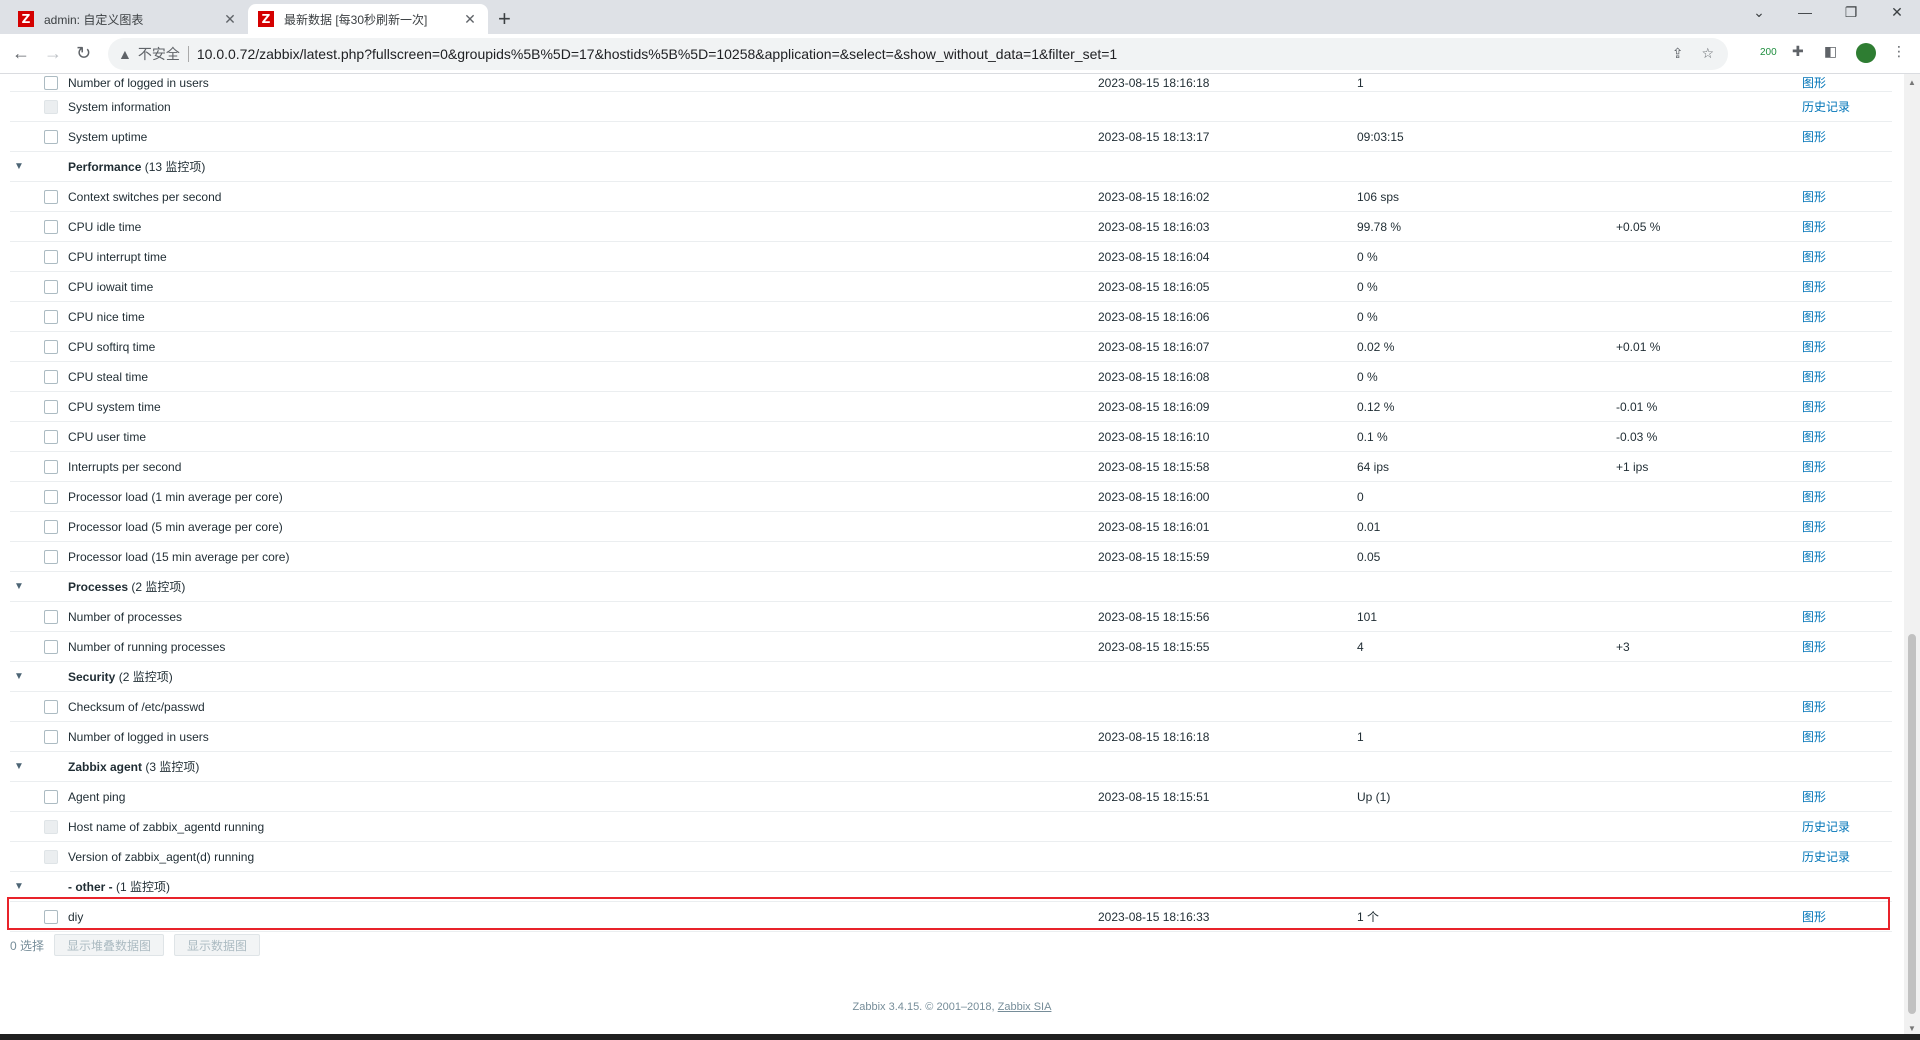 The height and width of the screenshot is (1040, 1920). What do you see at coordinates (1830, 51) in the screenshot?
I see `side-panel-icon: ◧` at bounding box center [1830, 51].